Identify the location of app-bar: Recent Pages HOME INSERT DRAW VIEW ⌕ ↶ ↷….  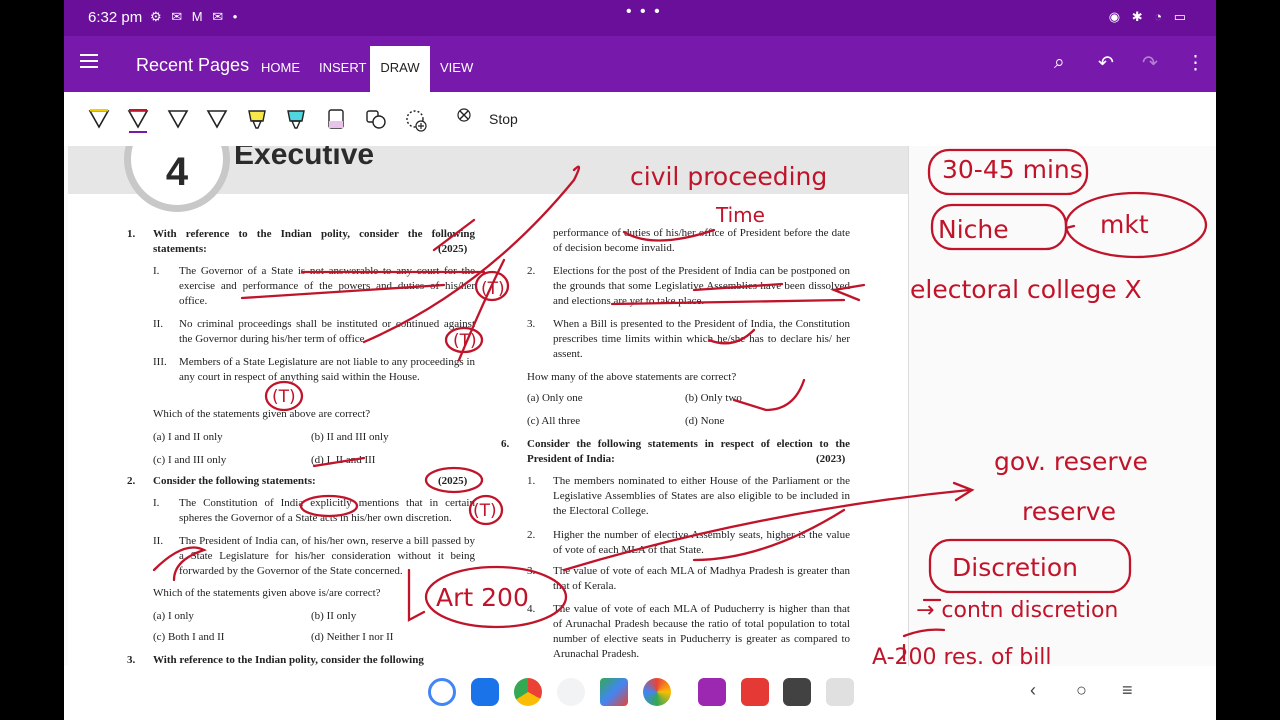
(640, 64).